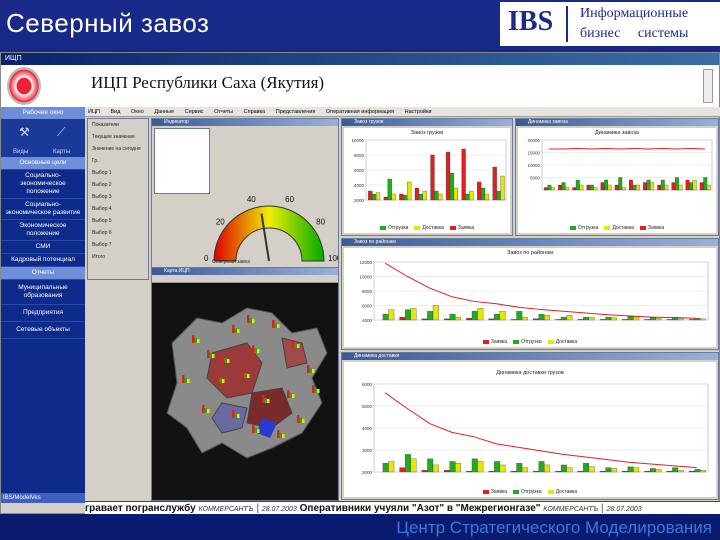 The image size is (720, 540). I want to click on map-svg, so click(245, 392).